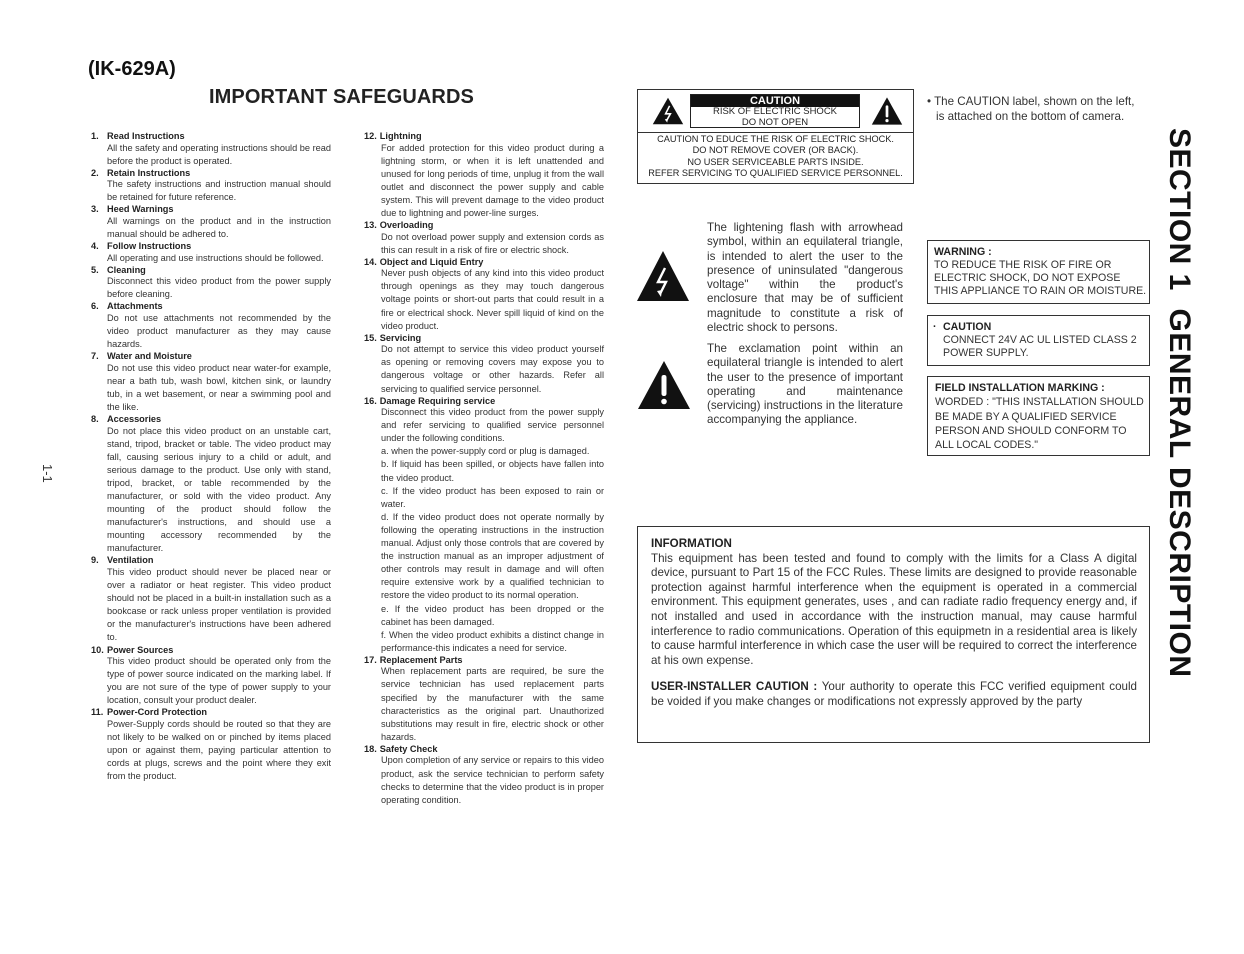 The width and height of the screenshot is (1244, 954). I want to click on safeguard-number: 9., so click(95, 560).